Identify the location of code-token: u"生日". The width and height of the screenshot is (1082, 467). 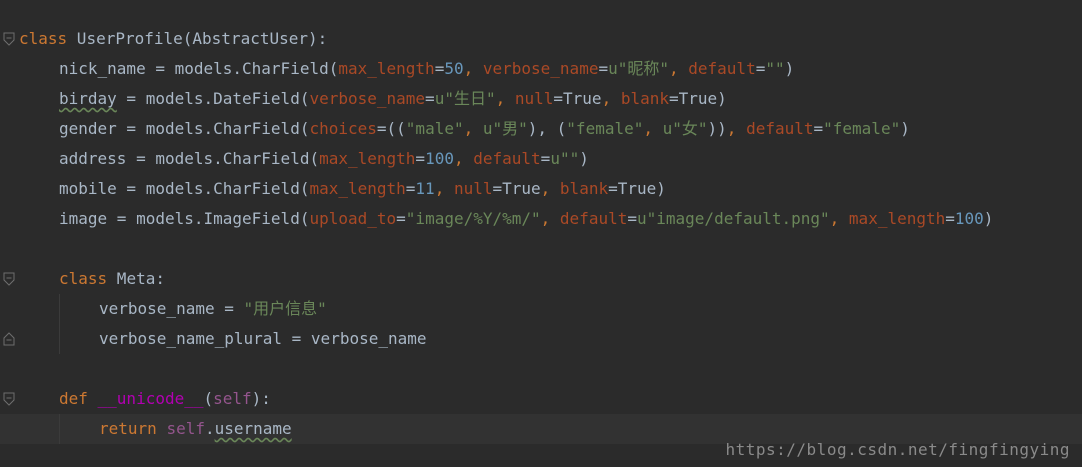
(465, 98).